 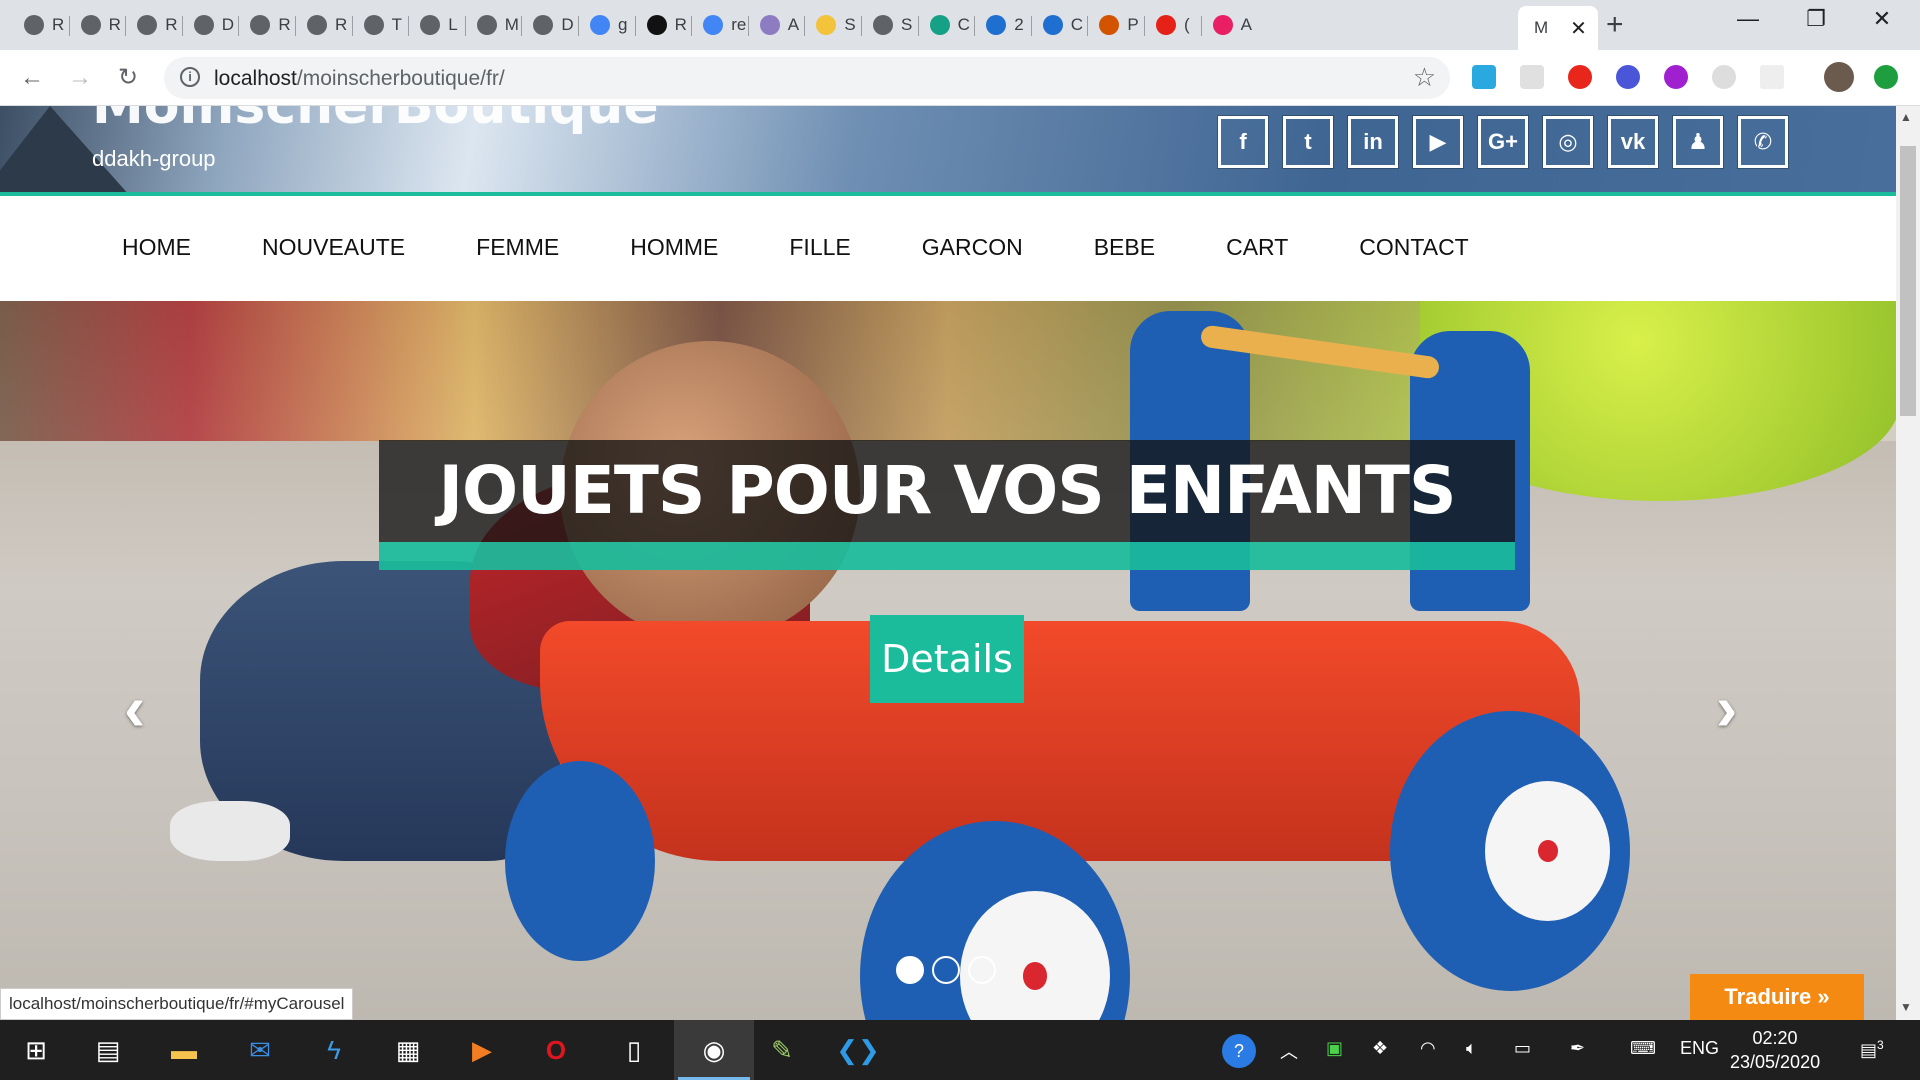 What do you see at coordinates (1726, 708) in the screenshot?
I see `carousel-next-icon: ›` at bounding box center [1726, 708].